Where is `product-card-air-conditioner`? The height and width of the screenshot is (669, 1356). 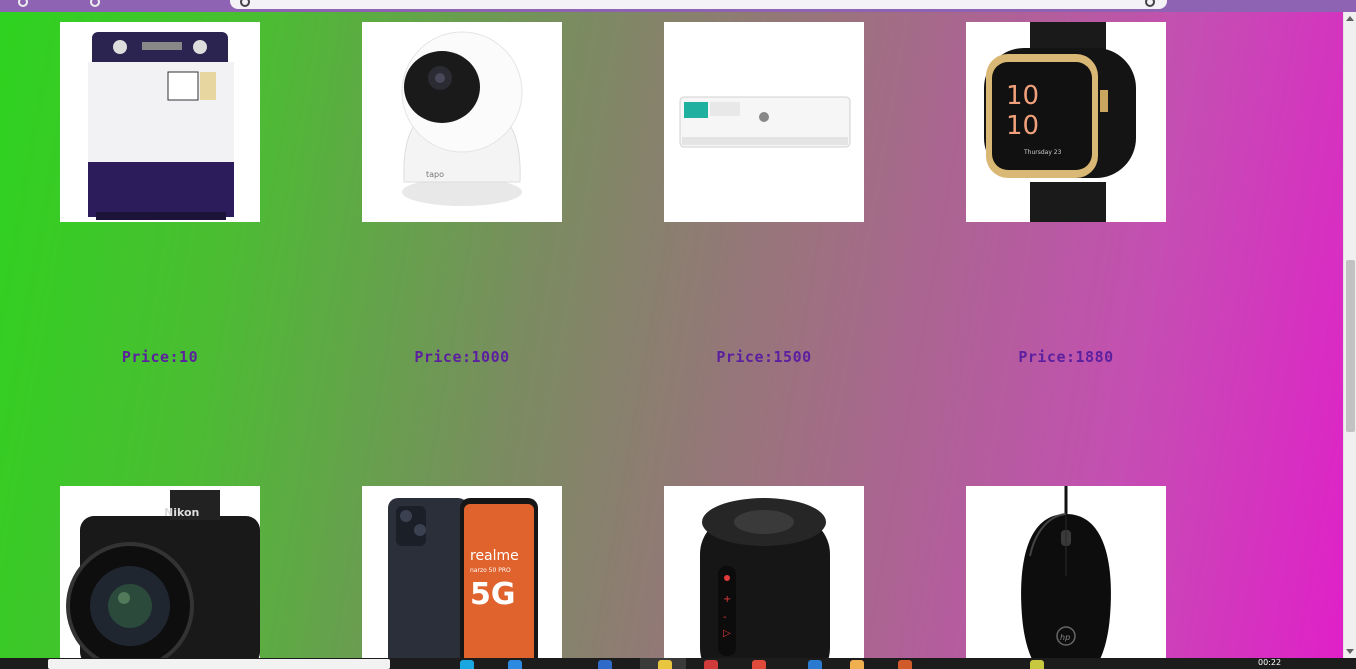
product-card-air-conditioner is located at coordinates (764, 122).